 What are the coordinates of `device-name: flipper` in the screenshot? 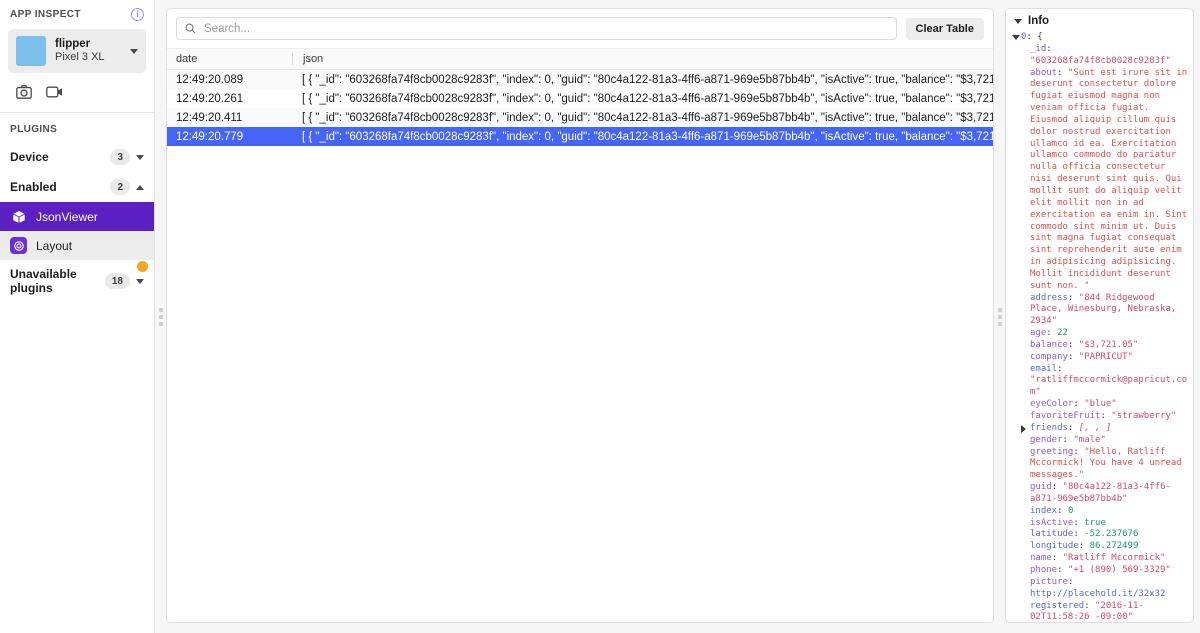 It's located at (73, 43).